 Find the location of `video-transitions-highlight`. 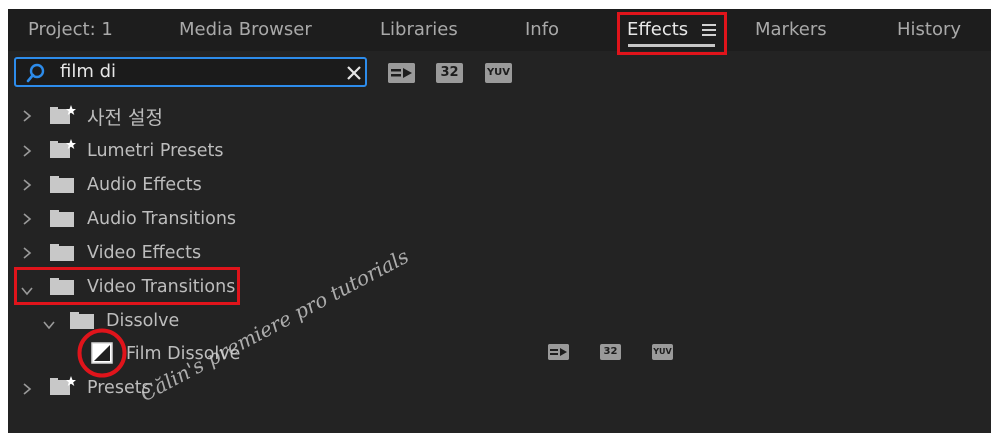

video-transitions-highlight is located at coordinates (127, 286).